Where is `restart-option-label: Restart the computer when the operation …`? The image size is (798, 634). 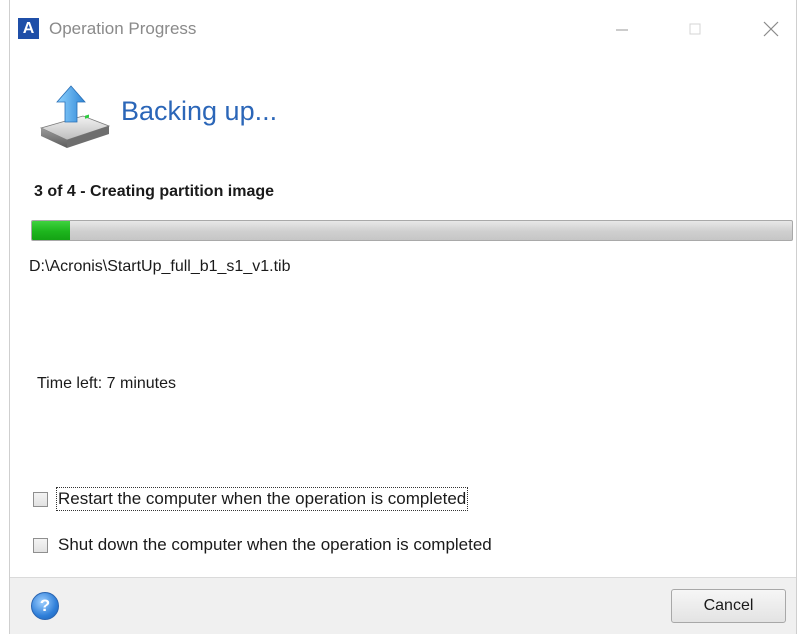
restart-option-label: Restart the computer when the operation … is located at coordinates (262, 499).